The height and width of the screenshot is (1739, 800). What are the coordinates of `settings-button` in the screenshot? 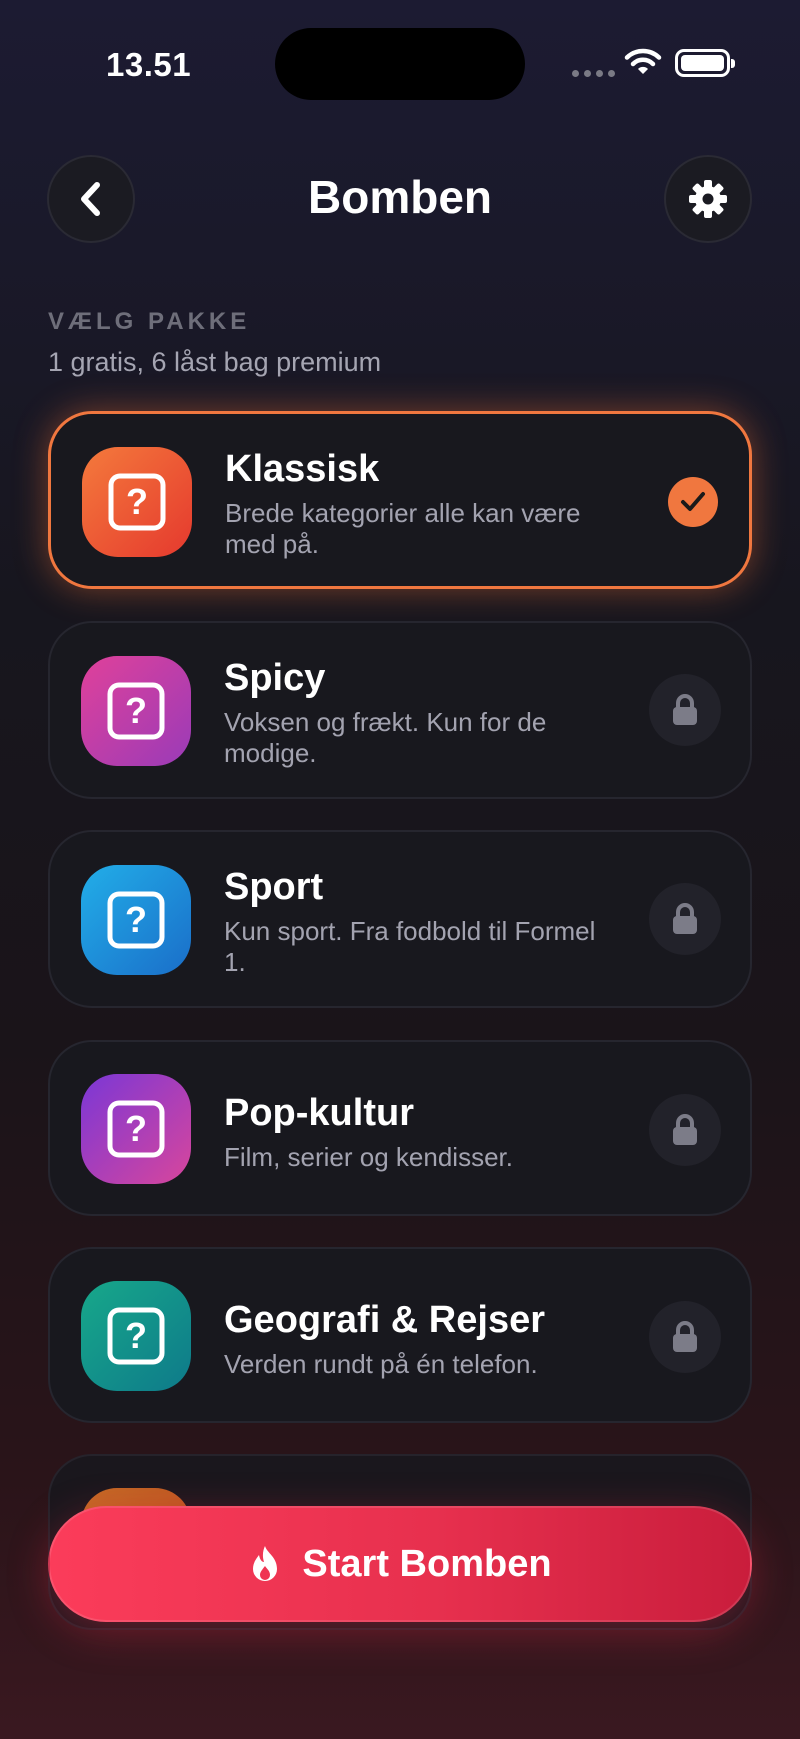 It's located at (708, 199).